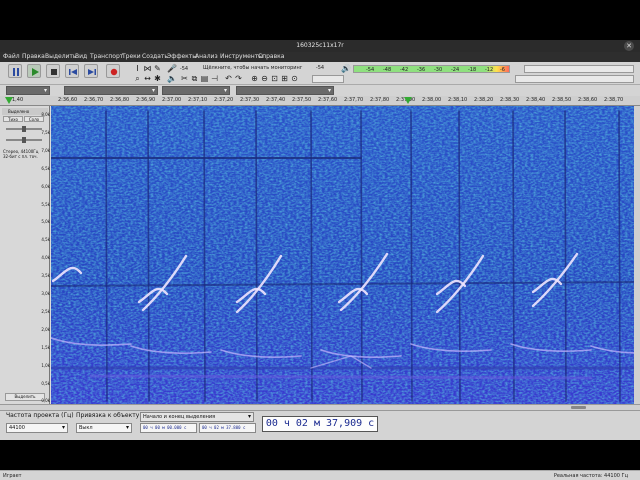 This screenshot has height=480, width=640. What do you see at coordinates (204, 78) in the screenshot?
I see `paste-icon: ▤` at bounding box center [204, 78].